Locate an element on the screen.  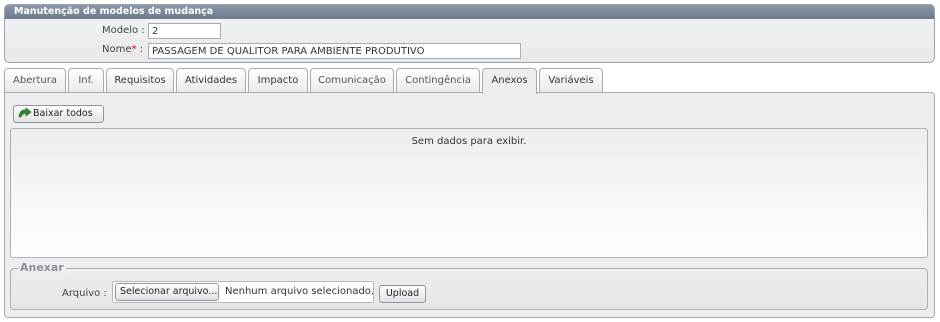
required-marker: * is located at coordinates (134, 49).